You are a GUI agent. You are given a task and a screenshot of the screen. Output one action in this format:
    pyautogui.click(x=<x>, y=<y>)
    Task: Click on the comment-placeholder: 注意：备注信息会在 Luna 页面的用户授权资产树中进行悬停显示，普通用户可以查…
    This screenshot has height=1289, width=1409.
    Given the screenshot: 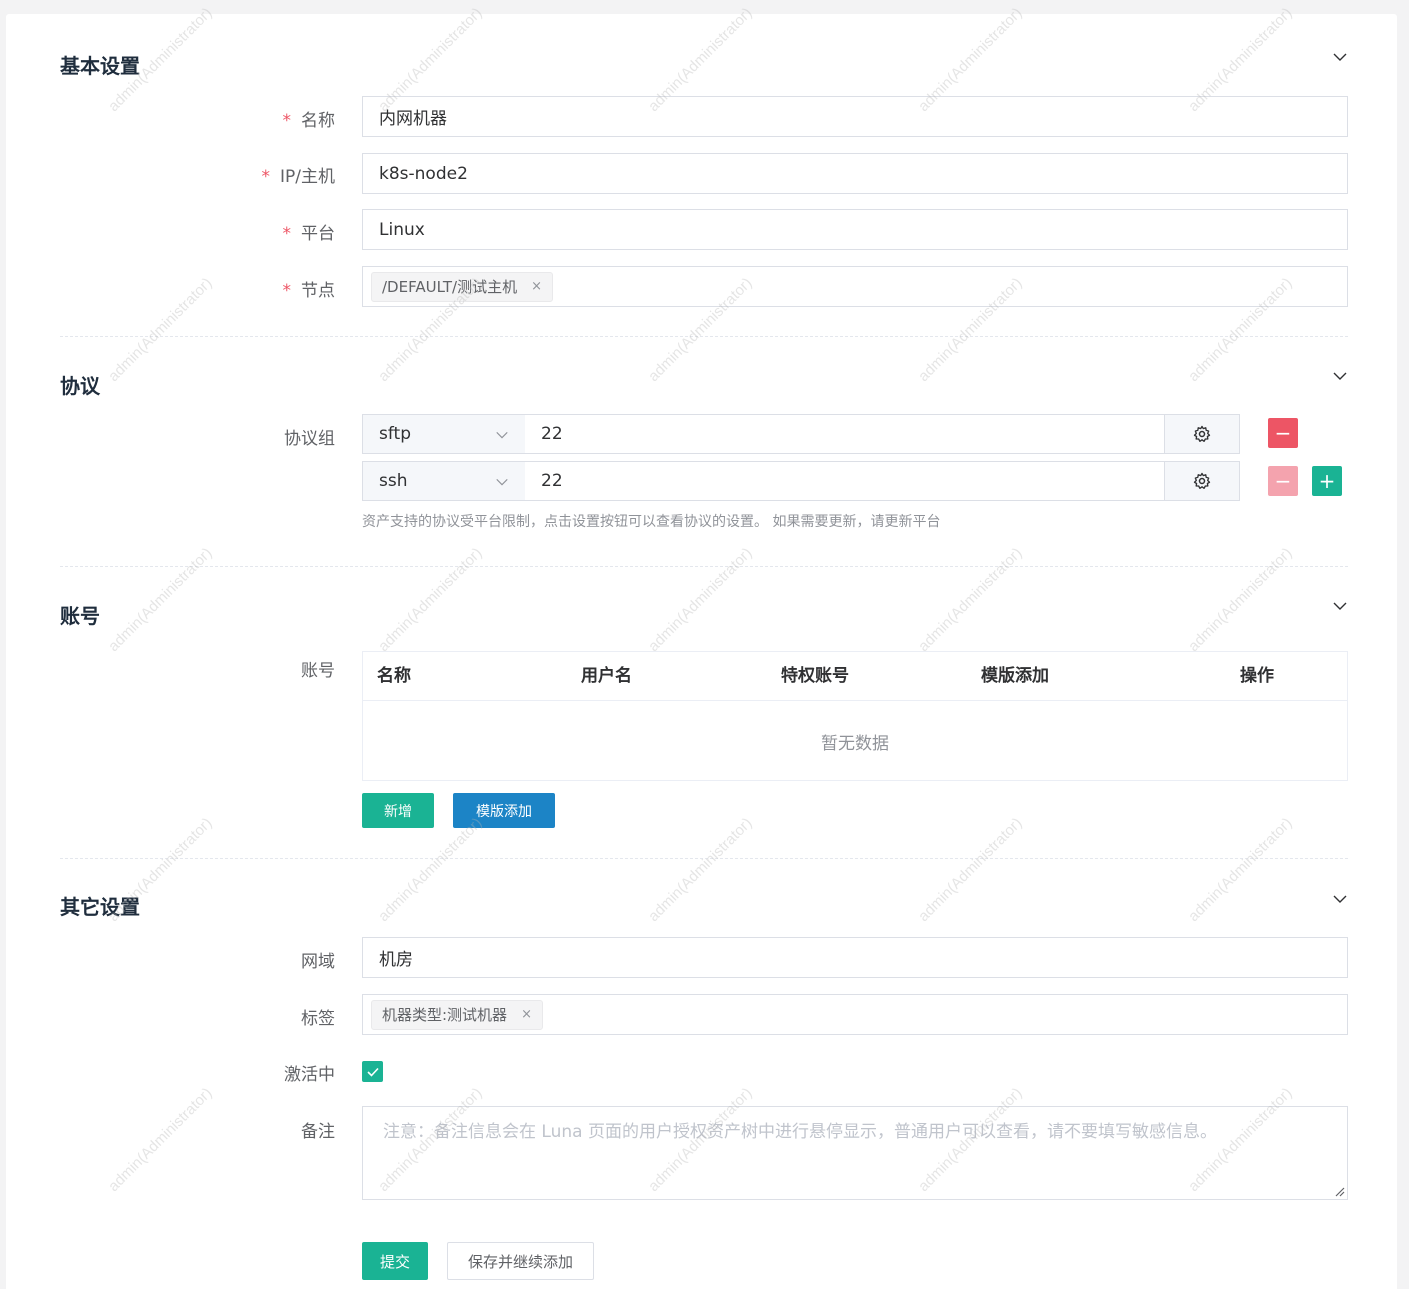 What is the action you would take?
    pyautogui.click(x=800, y=1132)
    